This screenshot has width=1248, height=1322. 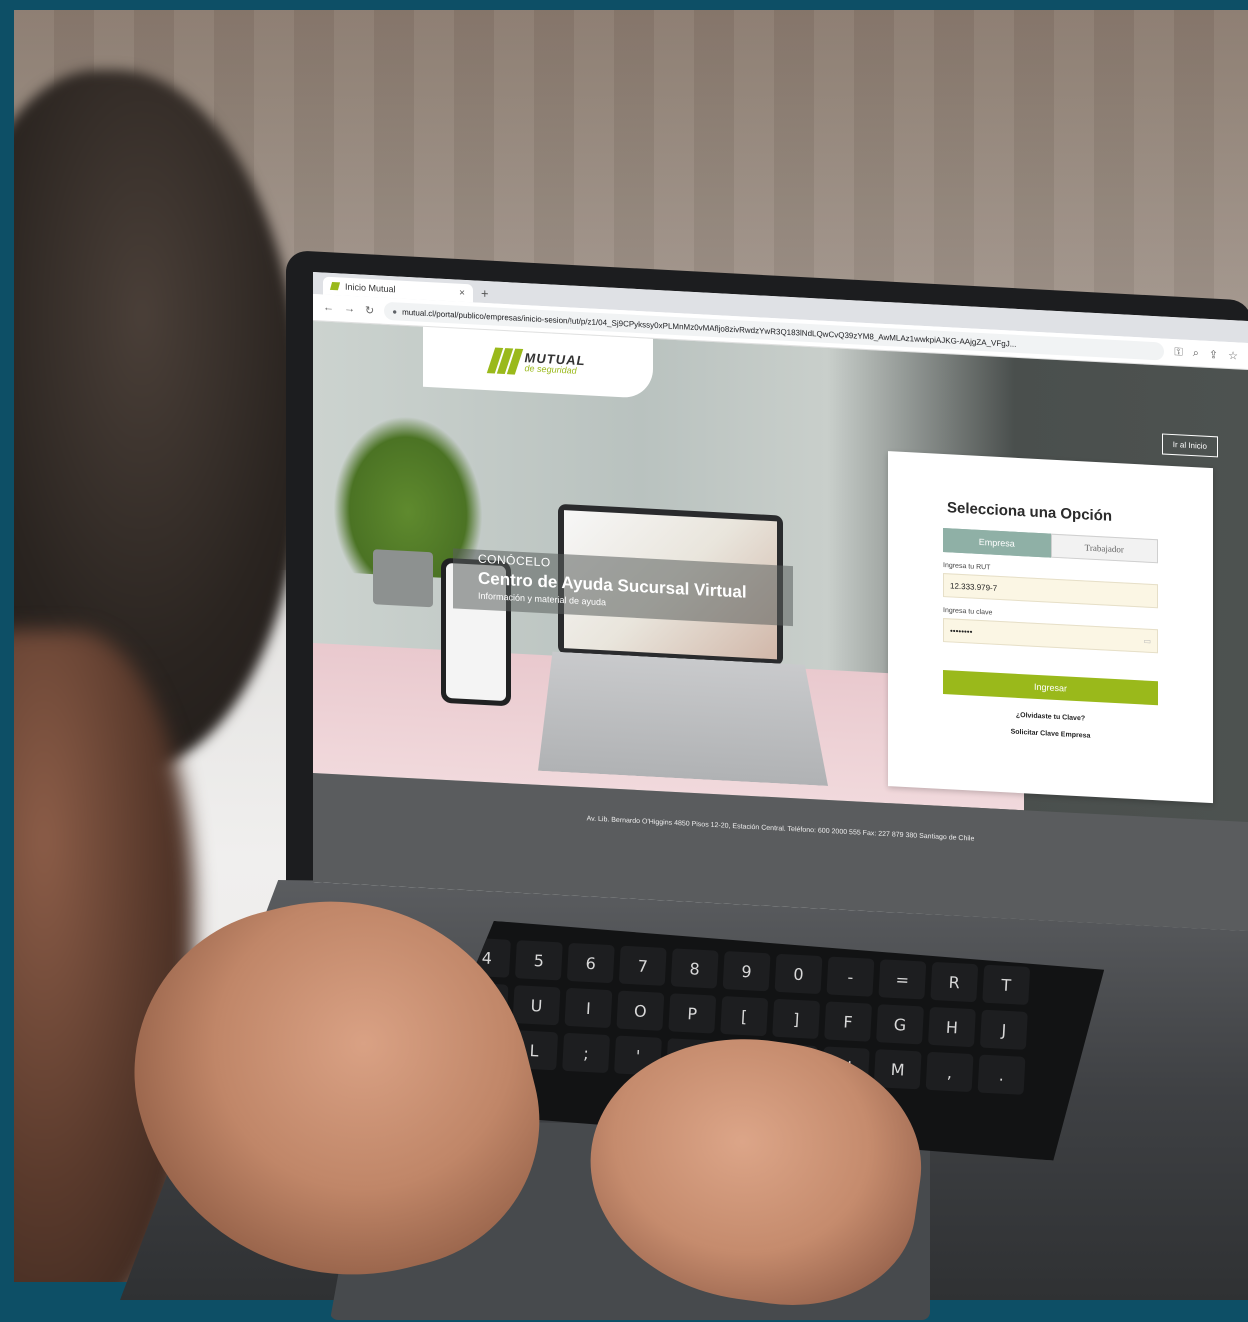 What do you see at coordinates (1213, 353) in the screenshot?
I see `share-icon: ⇪` at bounding box center [1213, 353].